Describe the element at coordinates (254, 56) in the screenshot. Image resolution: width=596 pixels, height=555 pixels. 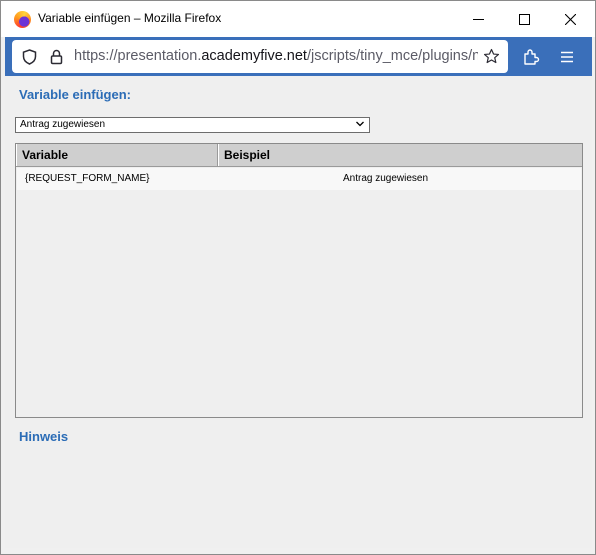
I see `url-host: academyfive.net` at that location.